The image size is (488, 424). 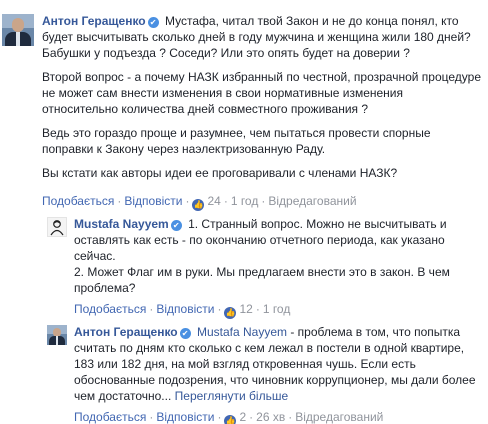 I want to click on like-count: 12, so click(x=245, y=309).